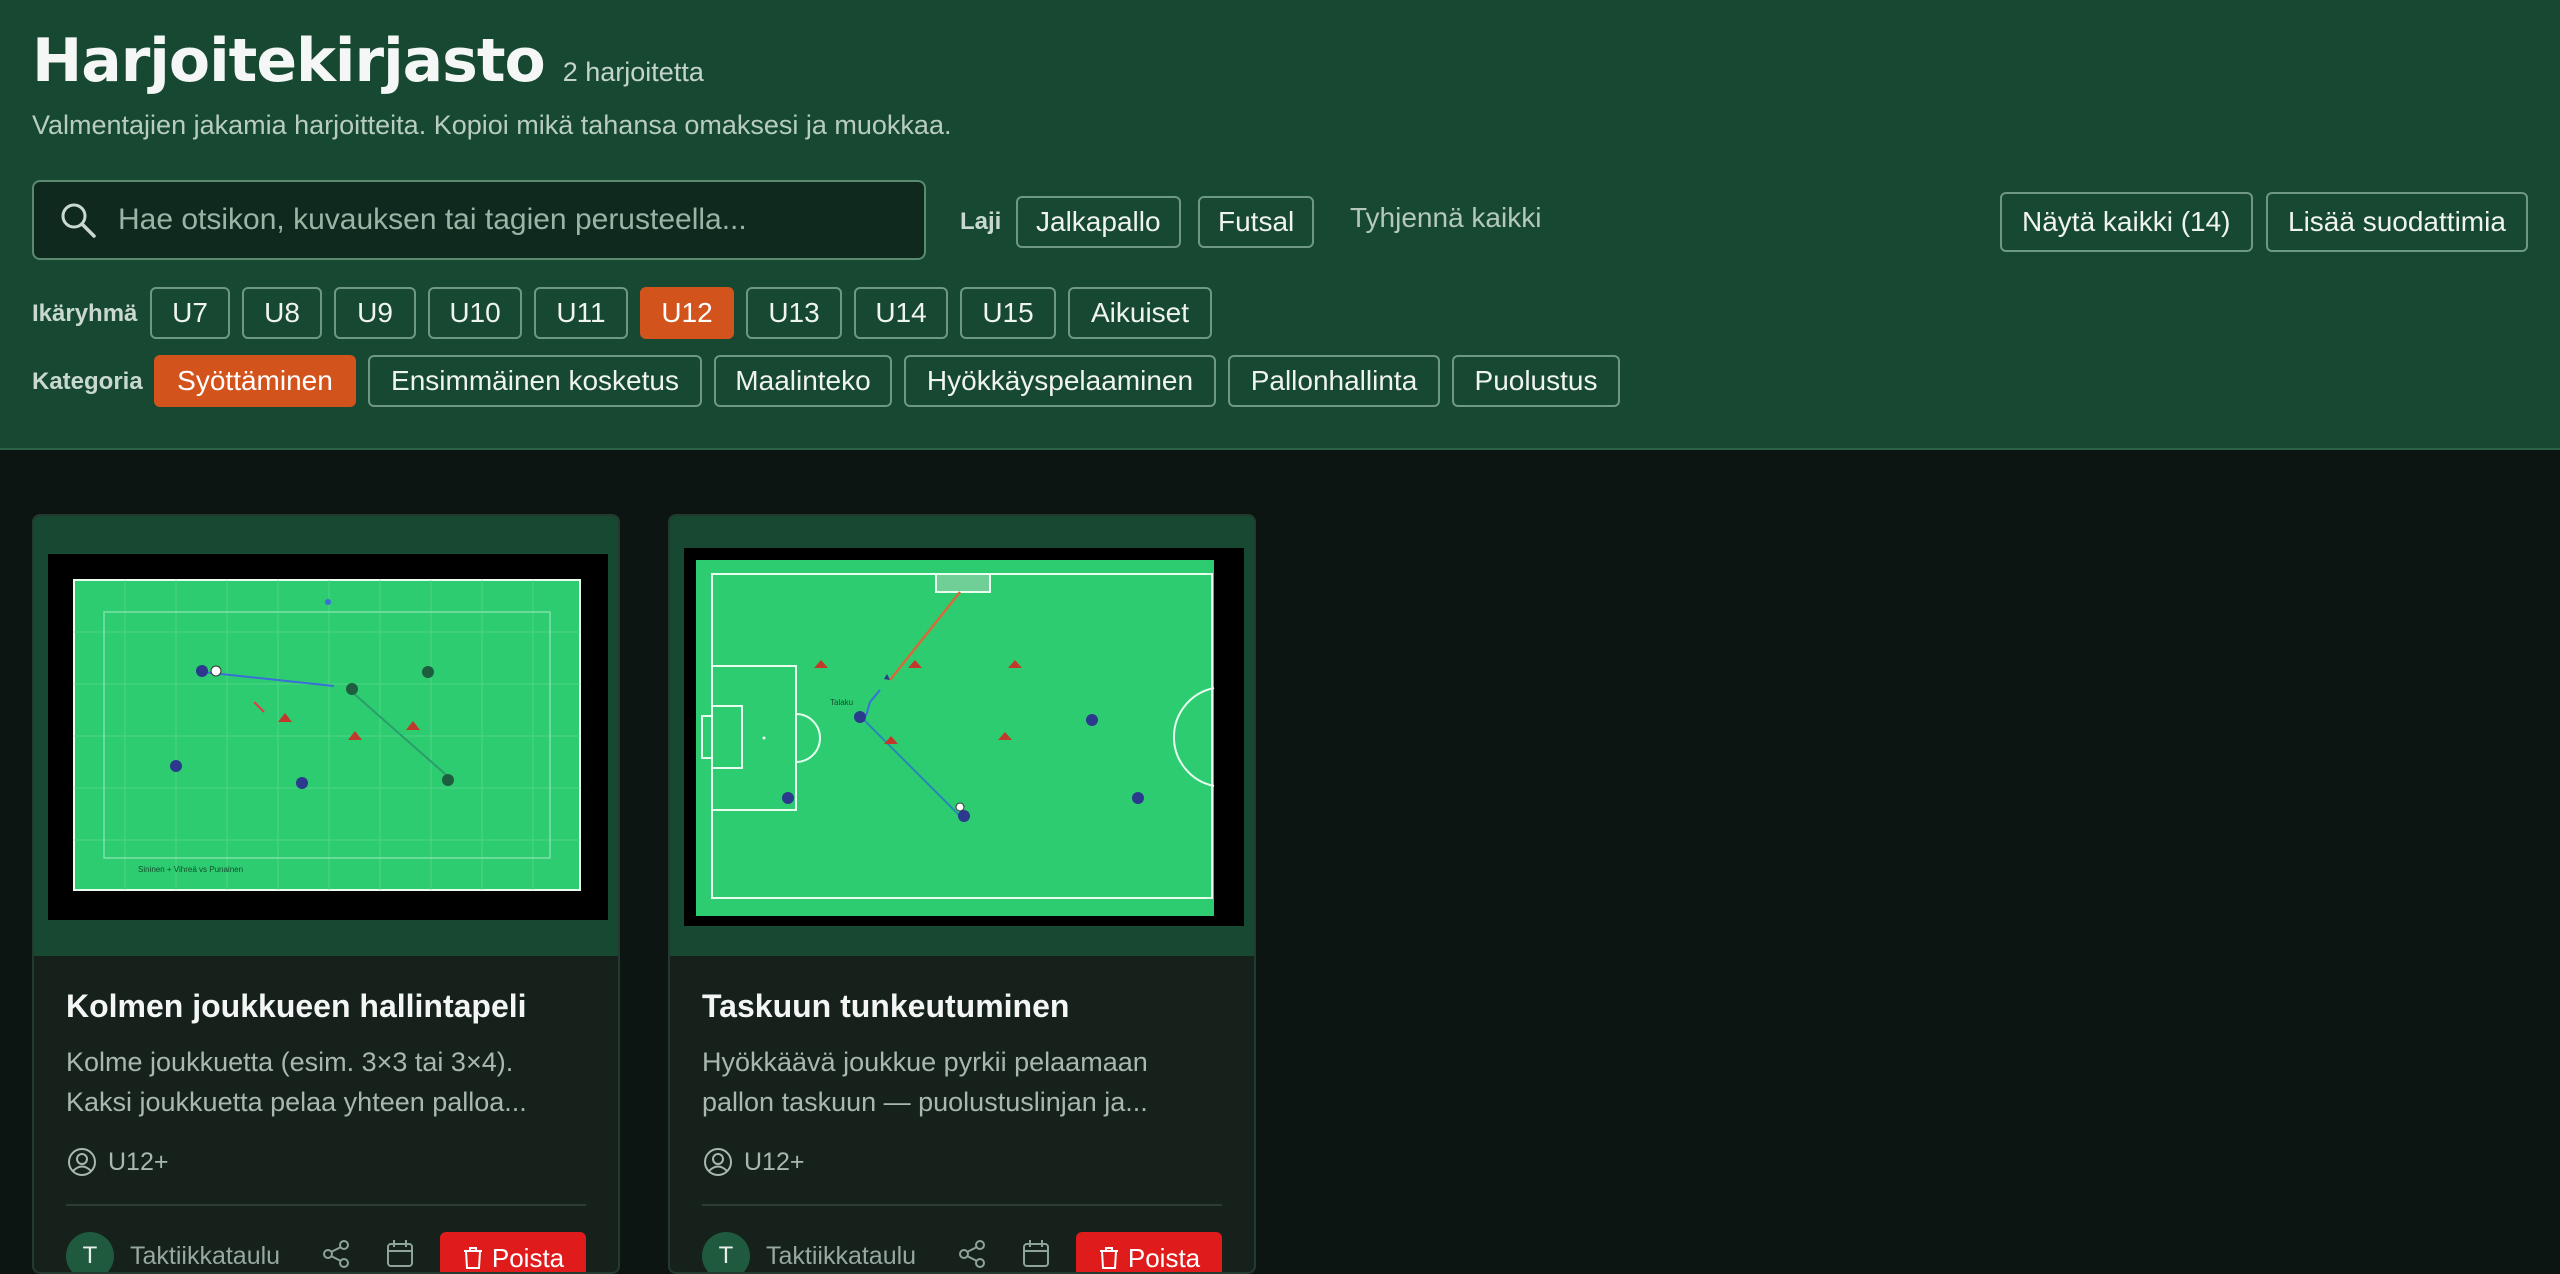  What do you see at coordinates (296, 1006) in the screenshot?
I see `card-title: Kolmen joukkueen hallintapeli` at bounding box center [296, 1006].